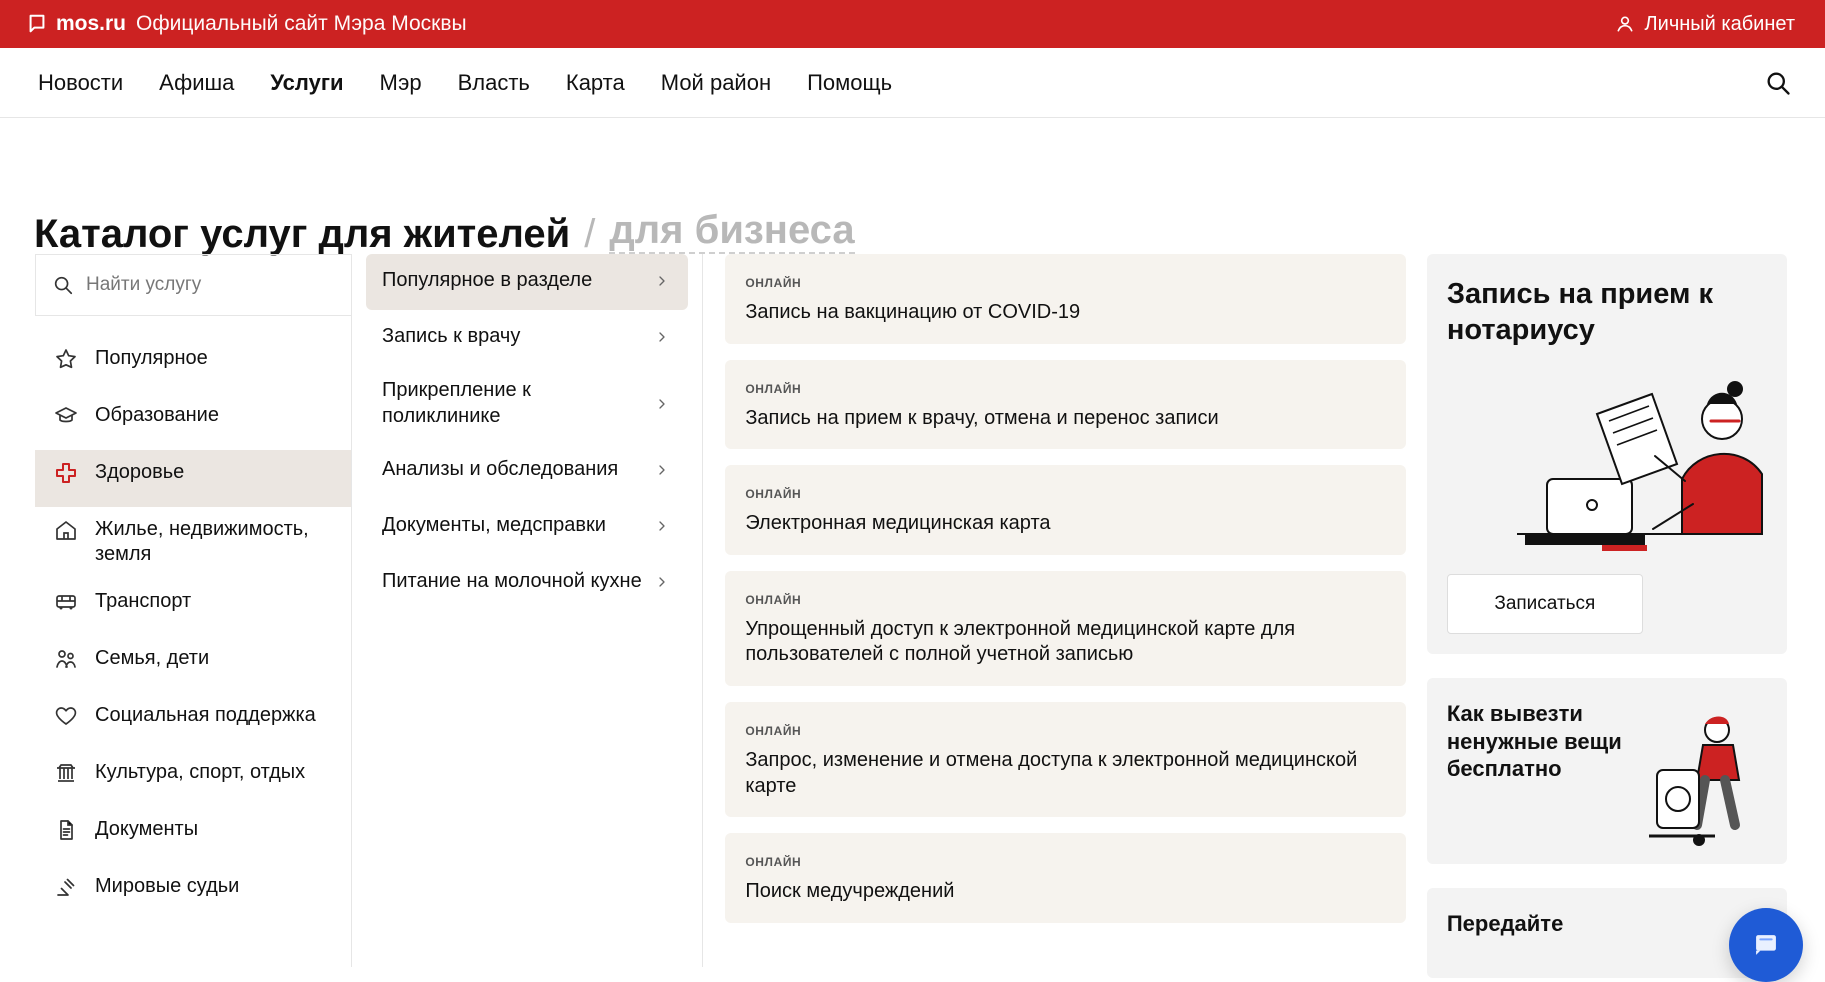  Describe the element at coordinates (1580, 312) in the screenshot. I see `notary-promo-title: Запись на прием к нотариусу` at that location.